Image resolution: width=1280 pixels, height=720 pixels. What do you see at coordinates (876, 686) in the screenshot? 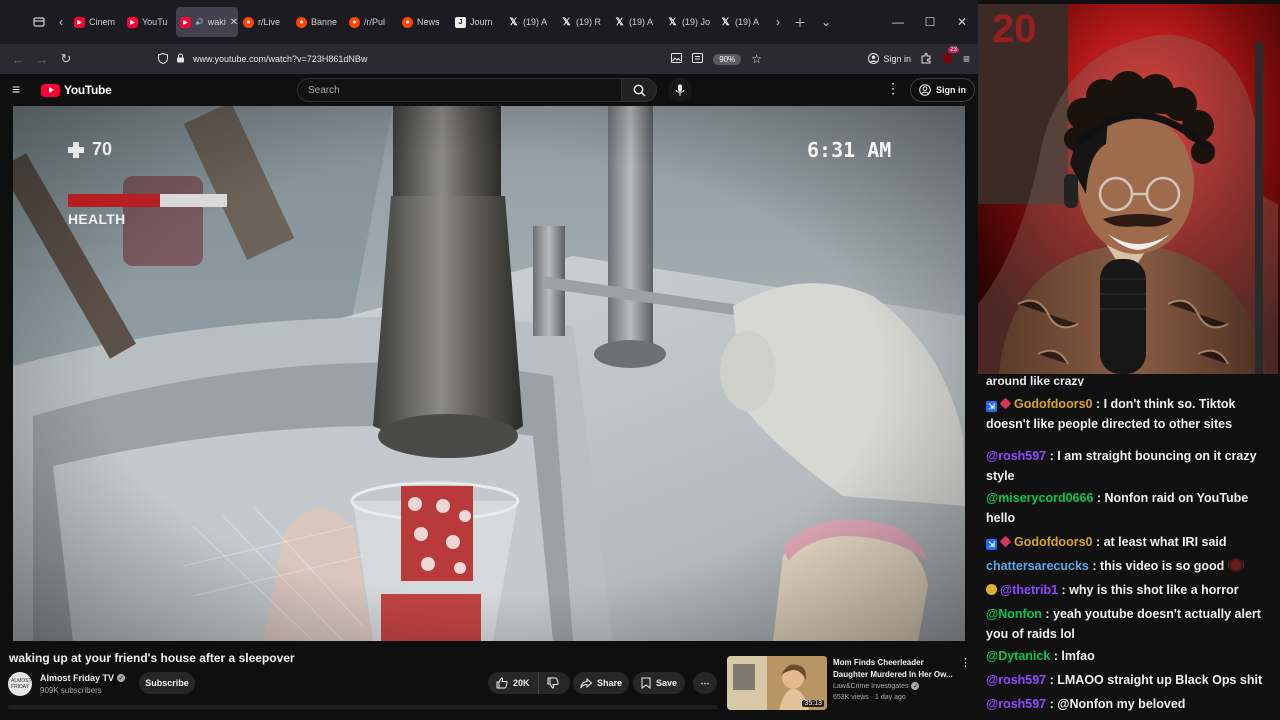
I see `recommended-channel: Law&Crime Investigates ✓` at bounding box center [876, 686].